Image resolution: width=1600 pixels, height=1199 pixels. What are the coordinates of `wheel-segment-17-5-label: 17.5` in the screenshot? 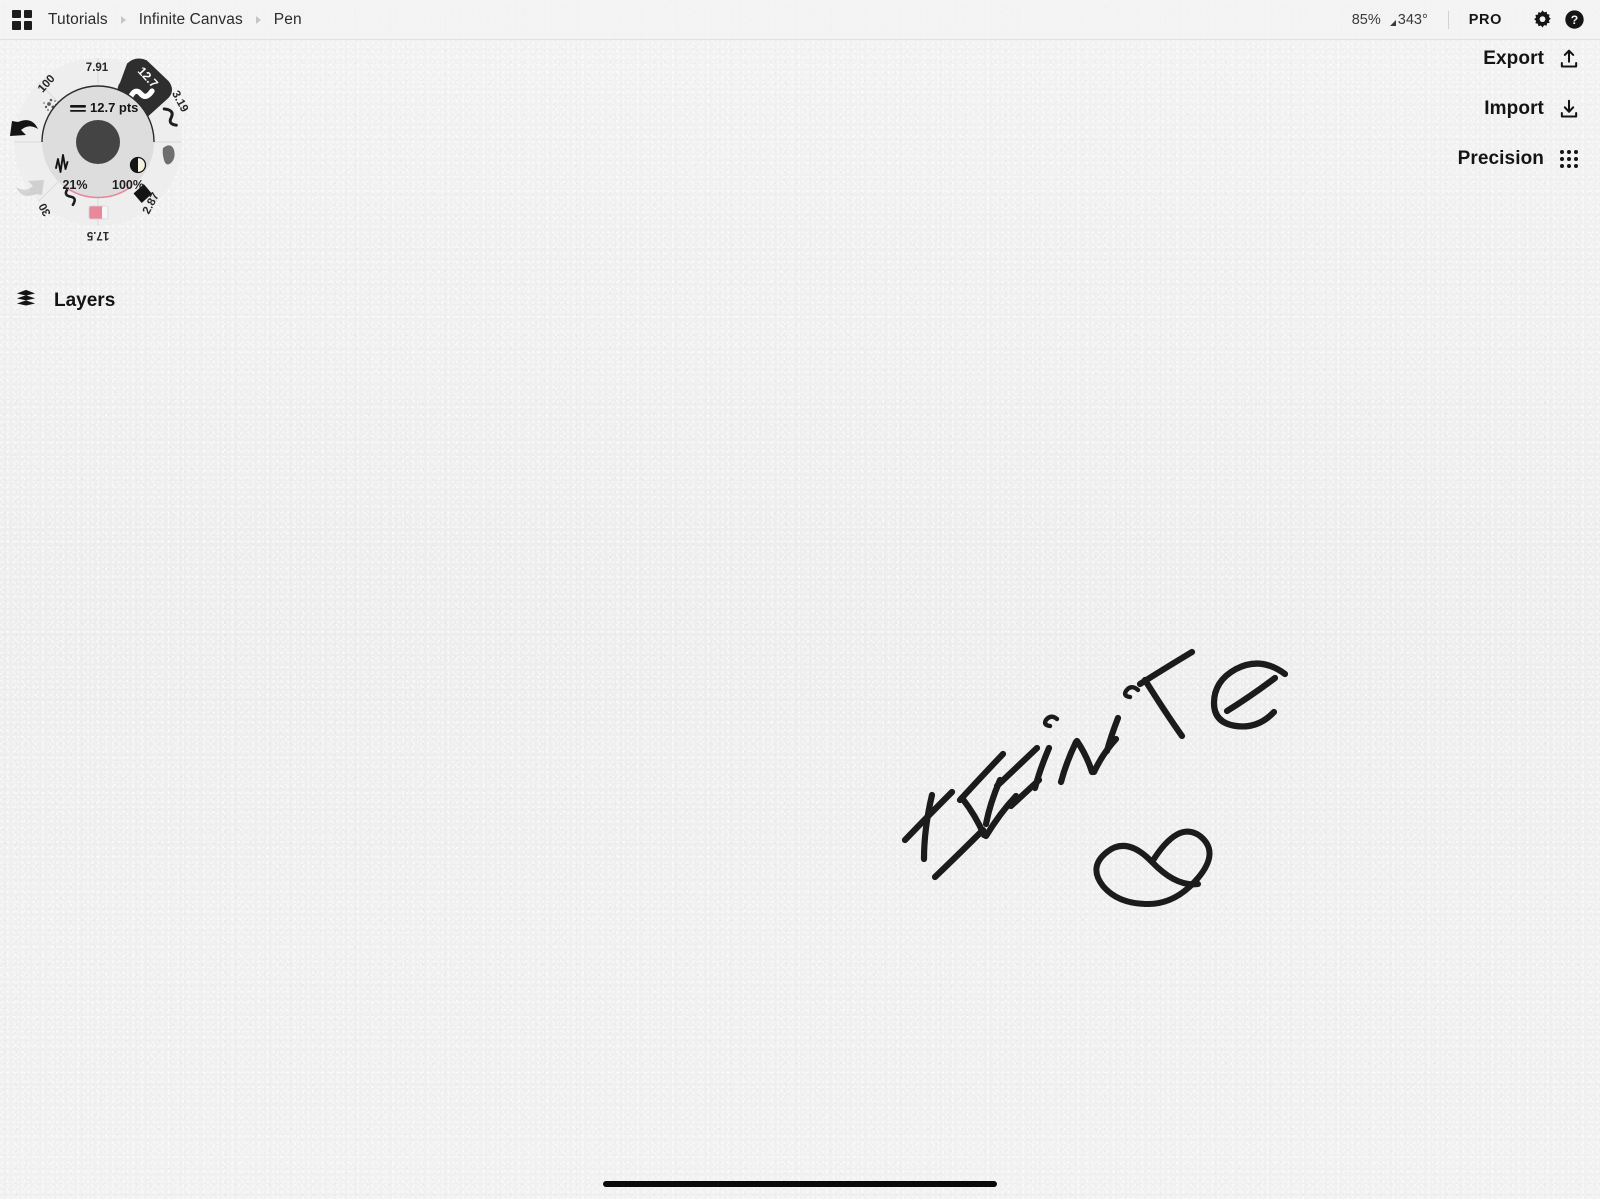 It's located at (97, 235).